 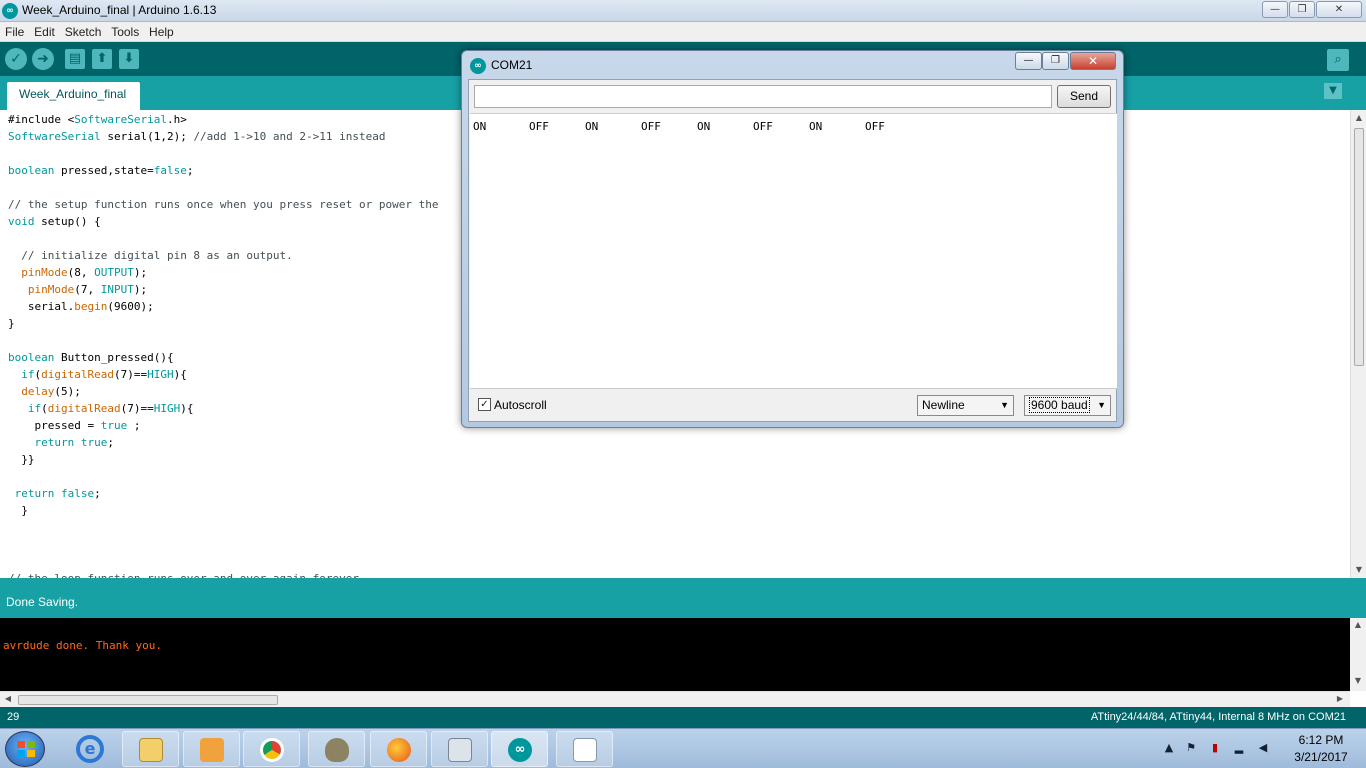 What do you see at coordinates (683, 32) in the screenshot?
I see `menu-bar: File Edit Sketch Tools Help` at bounding box center [683, 32].